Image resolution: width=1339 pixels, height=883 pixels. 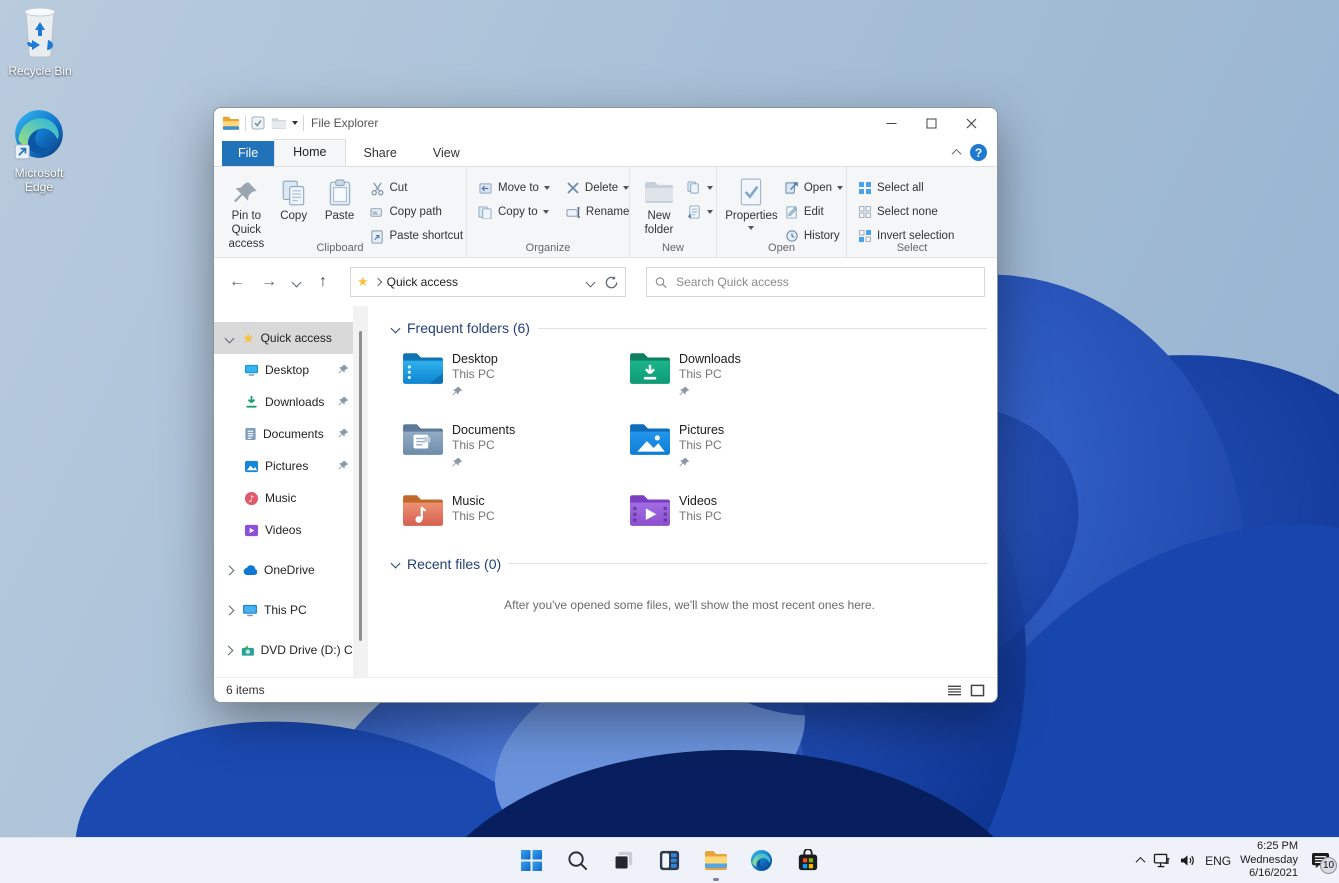 I want to click on address-bar: ★ Quick access, so click(x=488, y=282).